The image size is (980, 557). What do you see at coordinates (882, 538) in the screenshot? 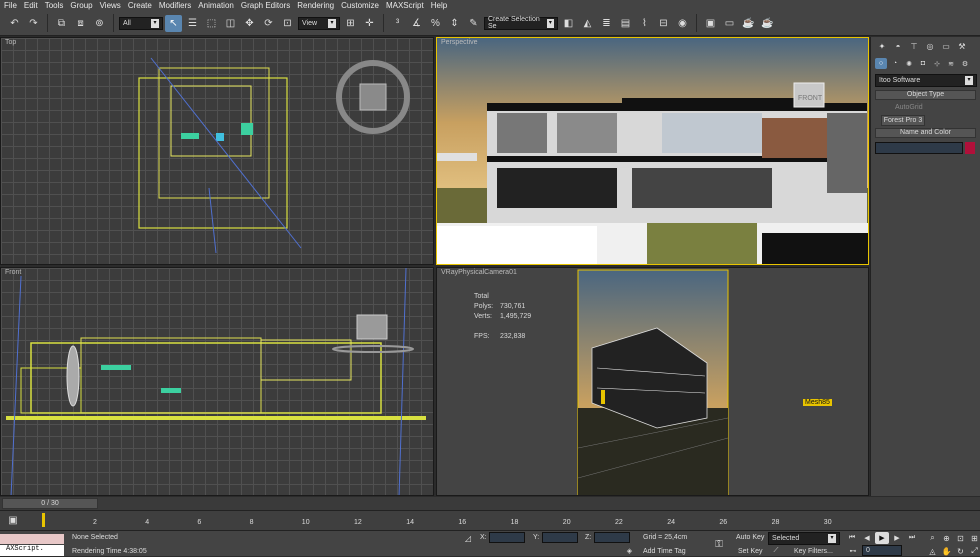
I see `play-icon: ▶` at bounding box center [882, 538].